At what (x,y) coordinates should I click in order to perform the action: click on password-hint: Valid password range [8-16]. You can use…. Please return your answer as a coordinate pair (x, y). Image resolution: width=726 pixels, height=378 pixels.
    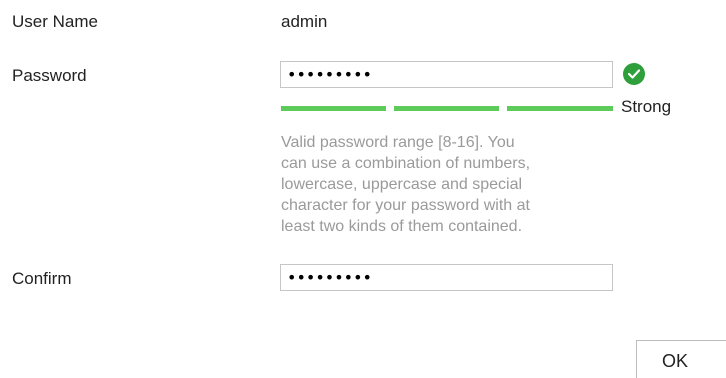
    Looking at the image, I should click on (406, 184).